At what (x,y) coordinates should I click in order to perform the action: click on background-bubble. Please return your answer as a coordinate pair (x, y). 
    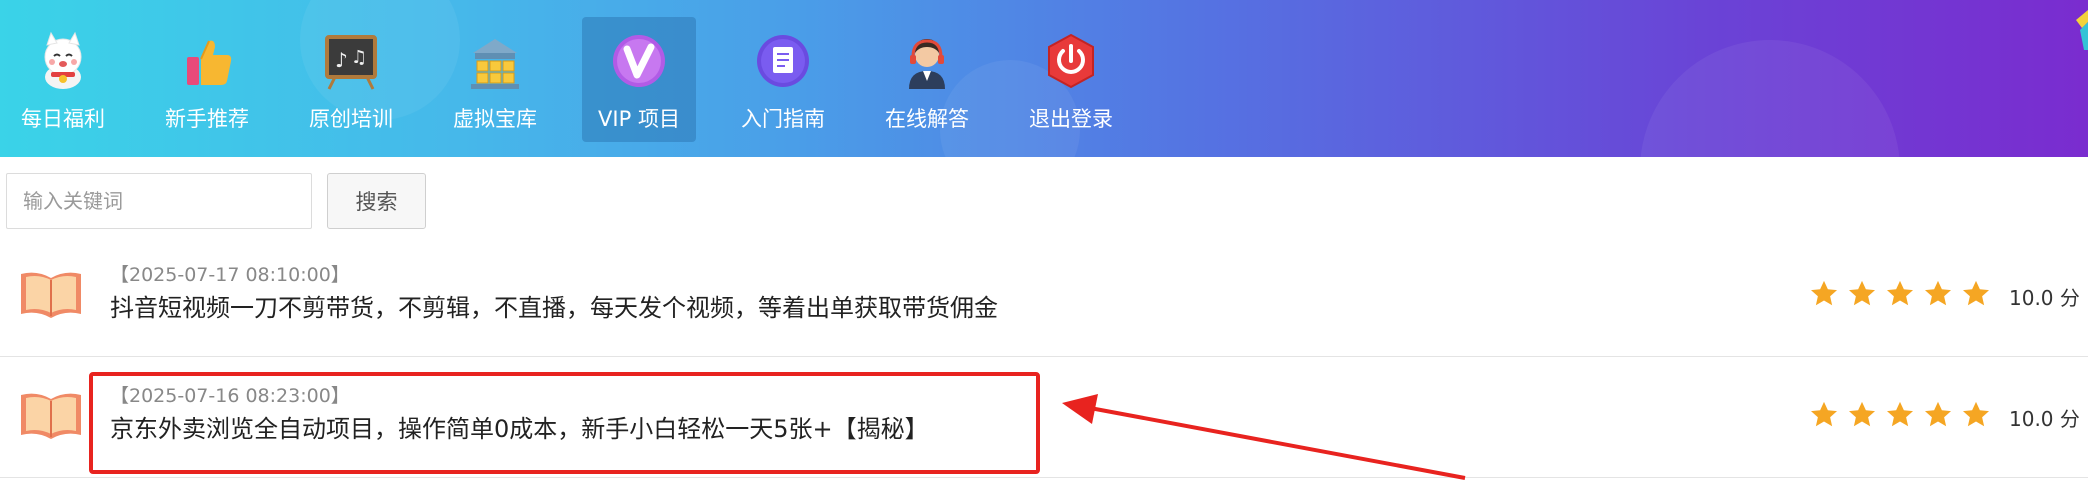
    Looking at the image, I should click on (1770, 98).